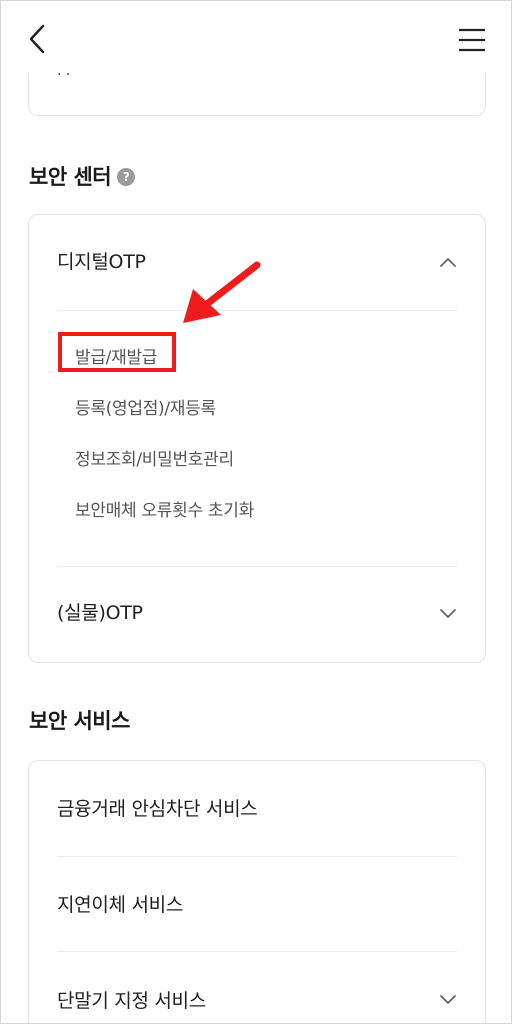  What do you see at coordinates (100, 613) in the screenshot?
I see `physical-otp-label: (실물)OTP` at bounding box center [100, 613].